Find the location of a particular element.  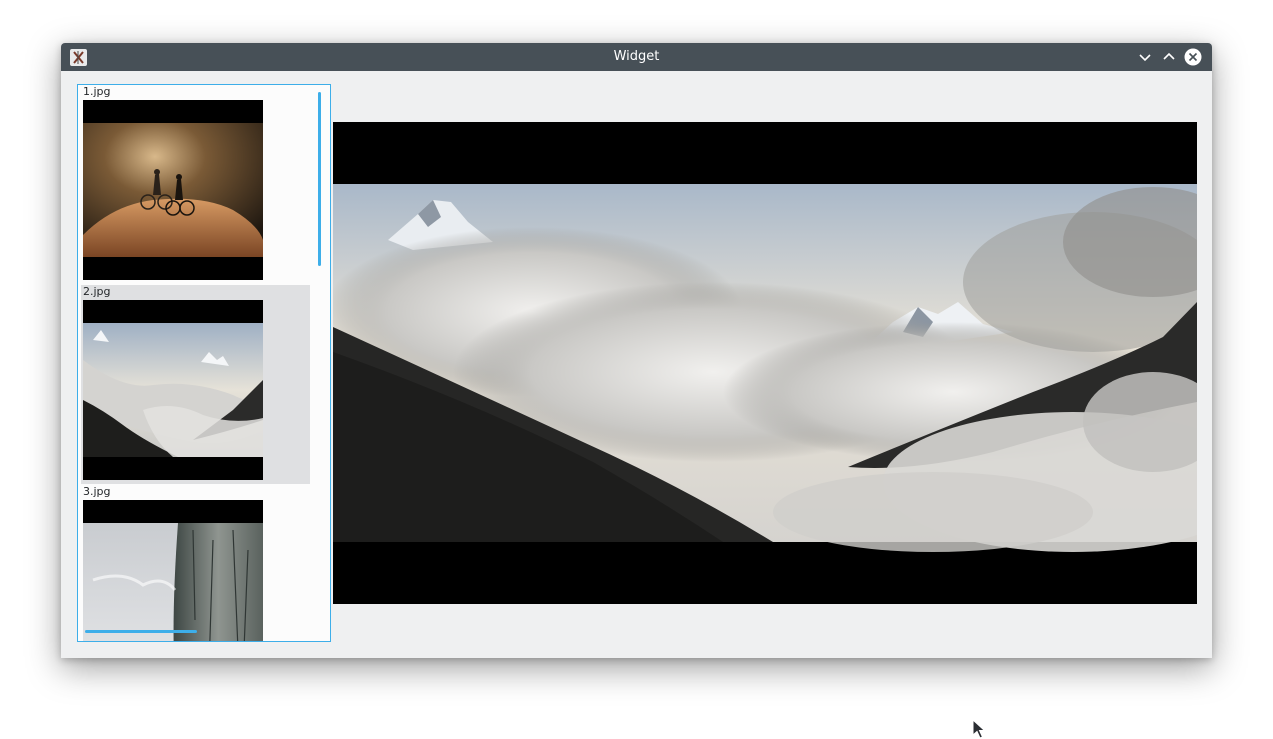

list-item: 1.jpg is located at coordinates (195, 184).